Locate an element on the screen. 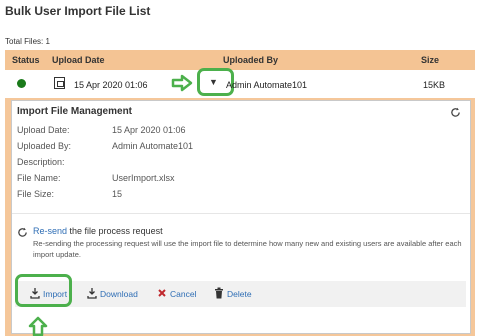 This screenshot has height=336, width=480. cancel-label: Cancel is located at coordinates (183, 294).